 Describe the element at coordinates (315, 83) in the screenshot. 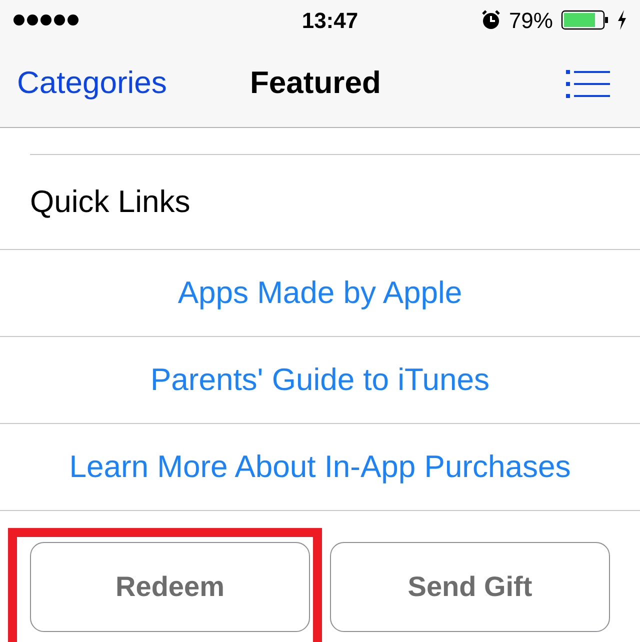

I see `nav-title: Featured` at that location.